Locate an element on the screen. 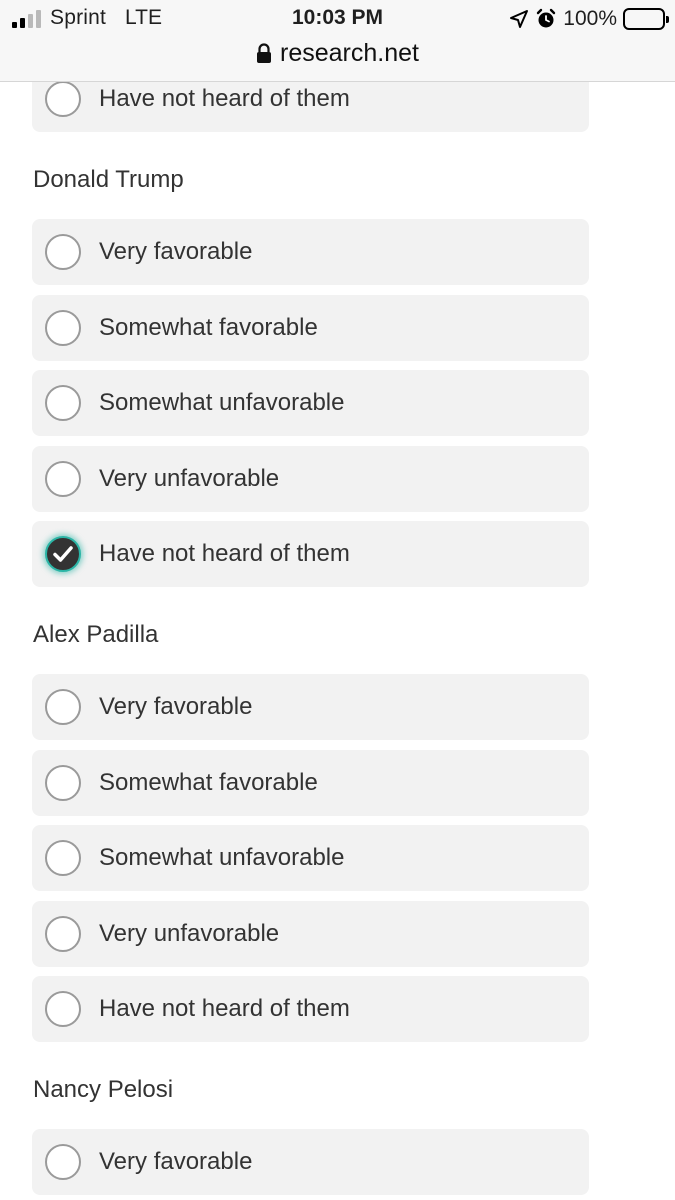  location-arrow-icon is located at coordinates (519, 19).